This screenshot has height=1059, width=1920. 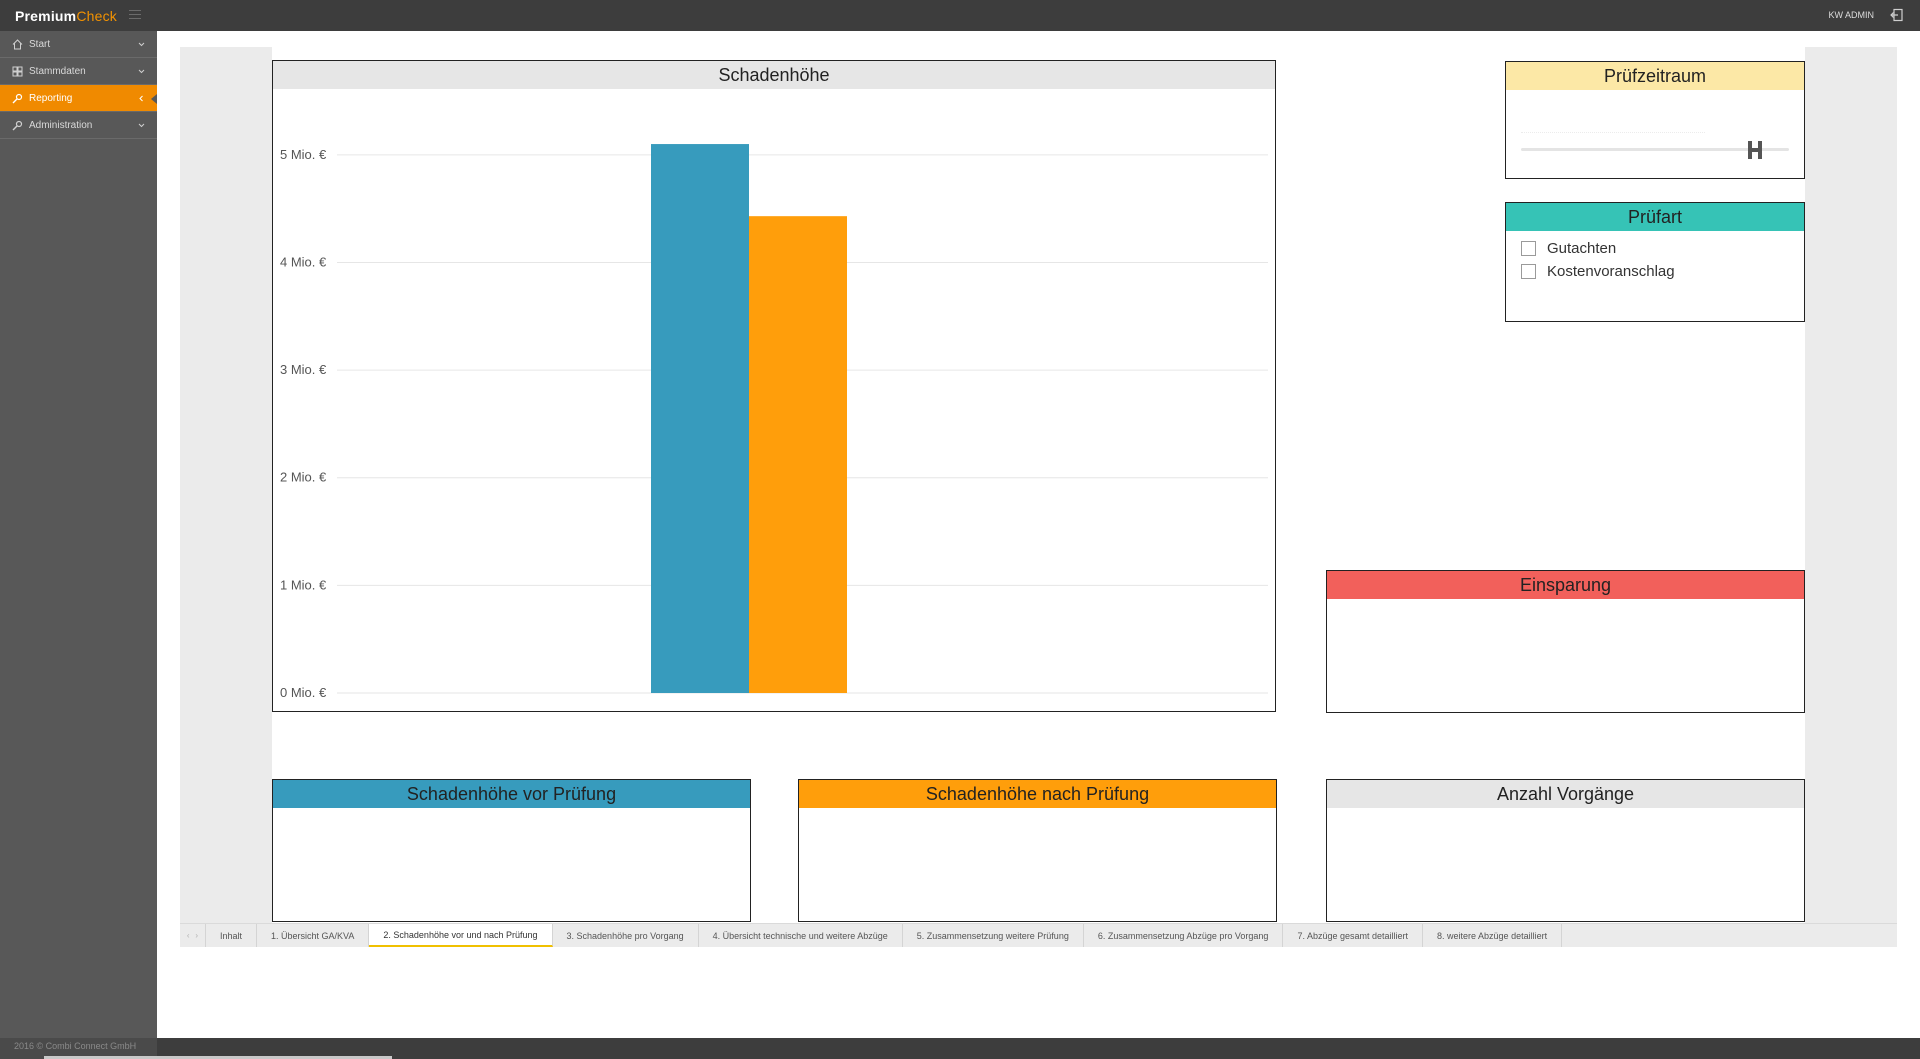 I want to click on tab-page-2: 2. Schadenhöhe vor und nach Prüfung, so click(x=461, y=935).